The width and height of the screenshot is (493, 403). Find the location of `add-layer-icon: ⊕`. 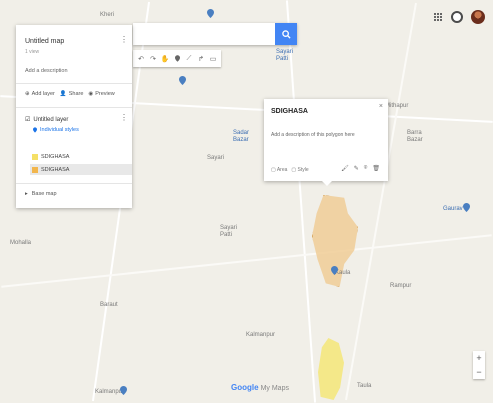

add-layer-icon: ⊕ is located at coordinates (27, 94).